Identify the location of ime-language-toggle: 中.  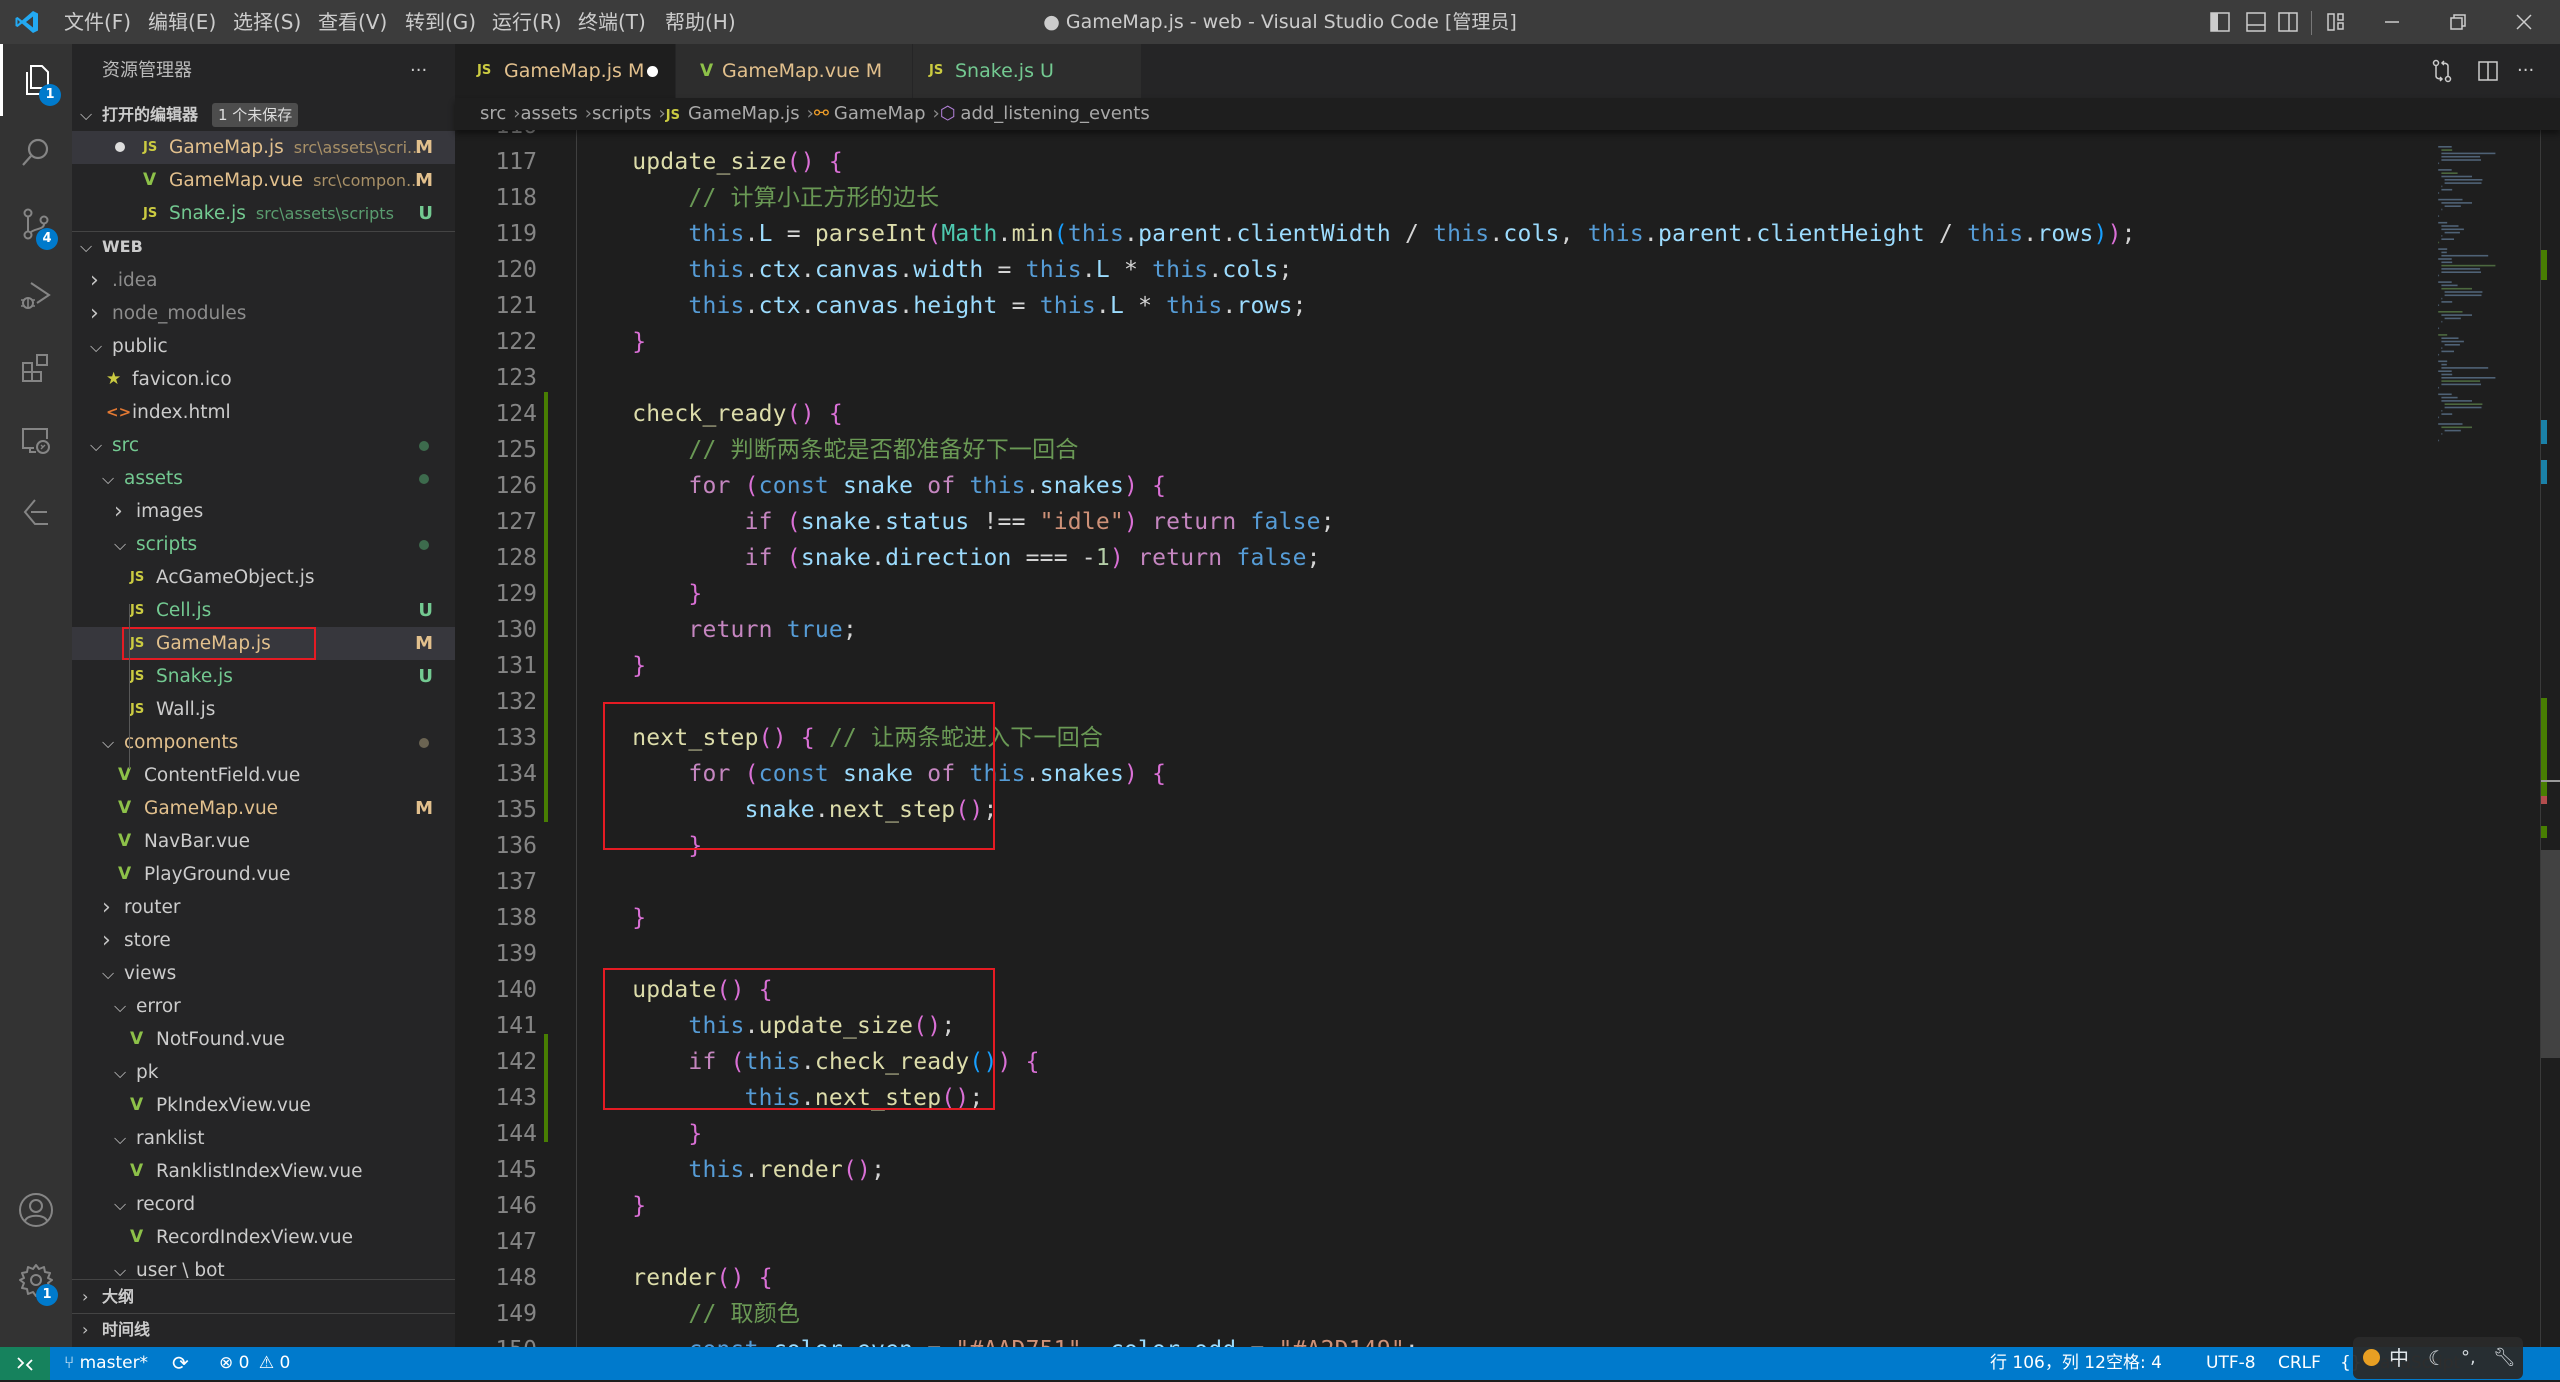
(2399, 1358).